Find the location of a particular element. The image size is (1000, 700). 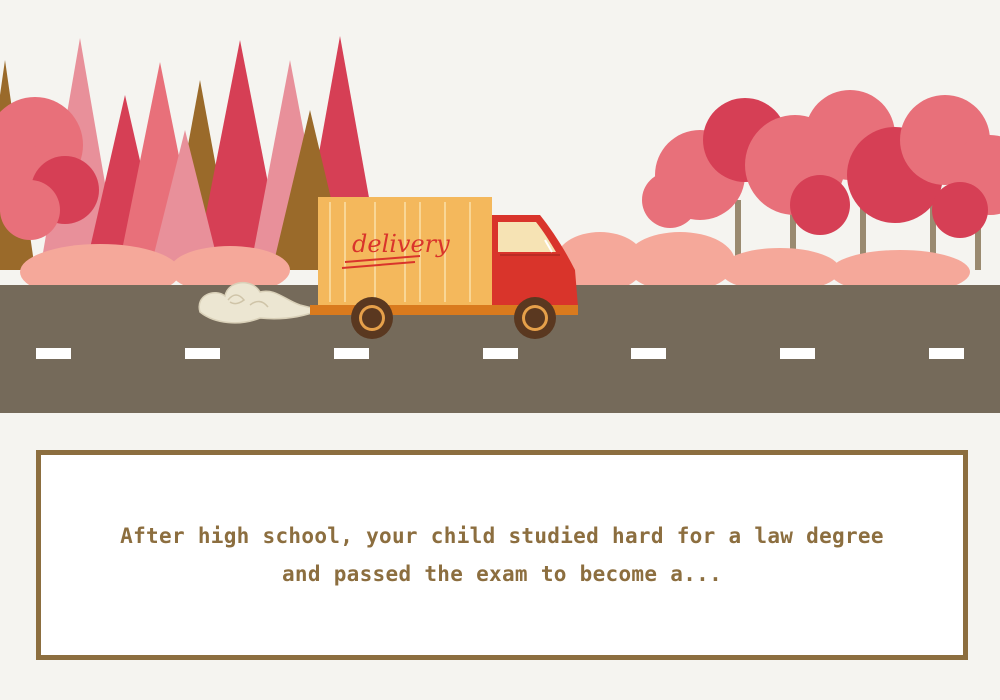

truck-wheel-rear is located at coordinates (372, 318).